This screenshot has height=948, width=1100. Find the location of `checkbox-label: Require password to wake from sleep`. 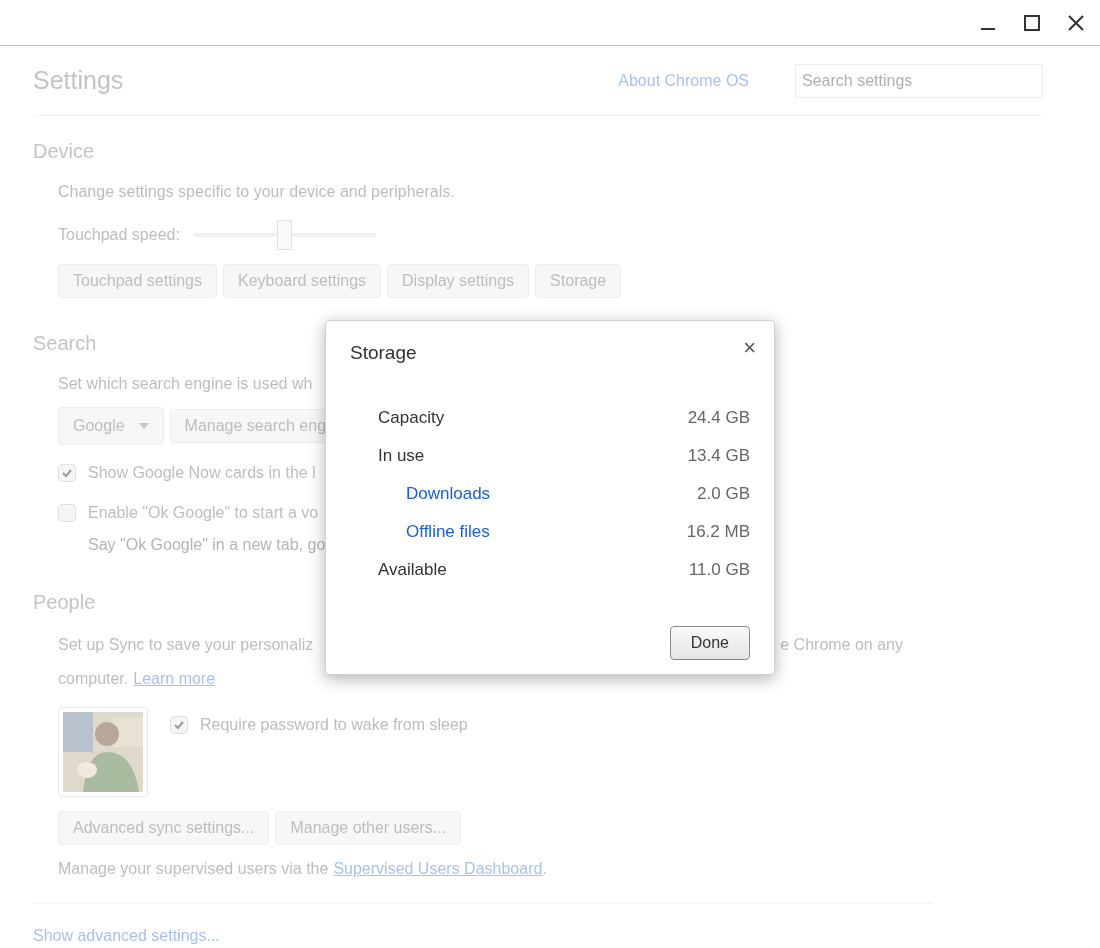

checkbox-label: Require password to wake from sleep is located at coordinates (334, 725).